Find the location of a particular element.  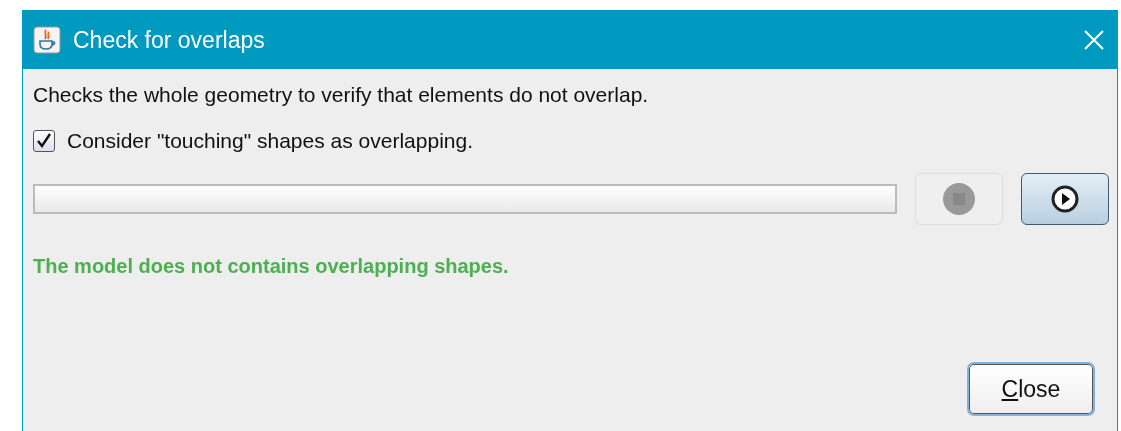

description-text: Checks the whole geometry to verify that elements do not overlap. is located at coordinates (341, 95).